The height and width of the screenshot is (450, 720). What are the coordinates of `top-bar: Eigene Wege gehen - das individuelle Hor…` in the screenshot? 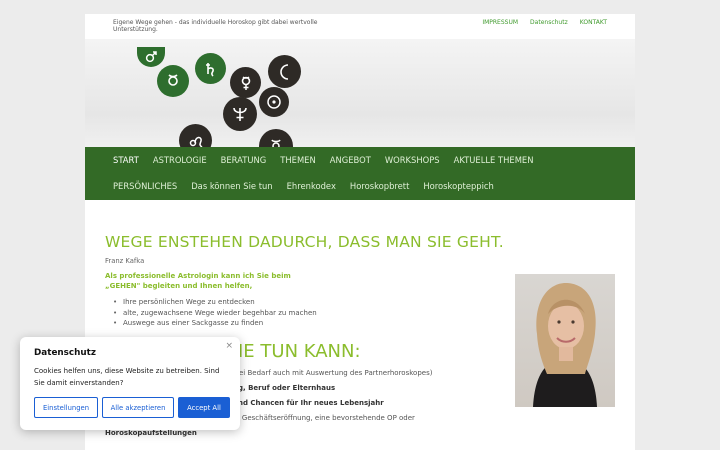 It's located at (360, 26).